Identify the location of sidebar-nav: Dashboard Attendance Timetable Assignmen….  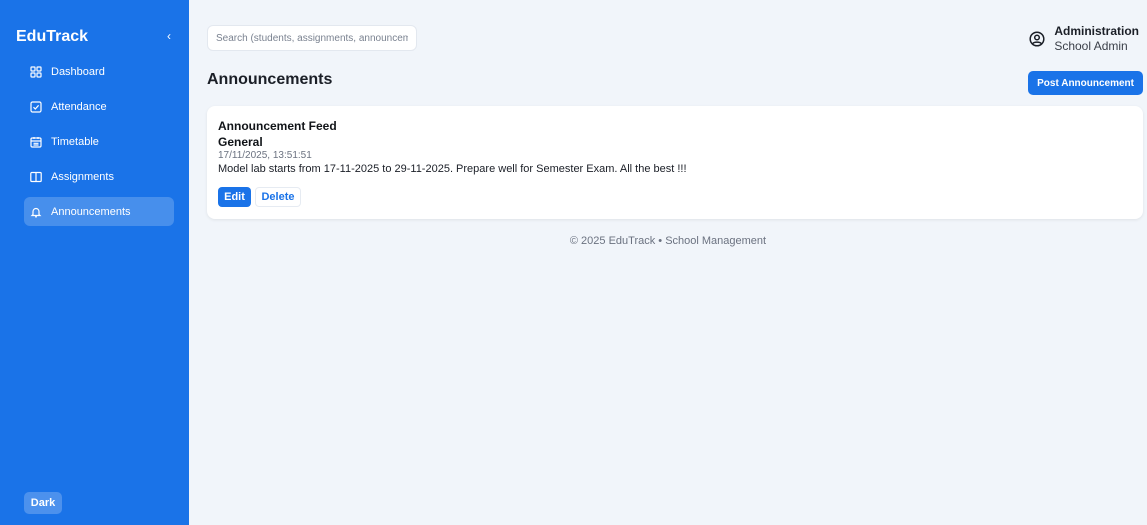
(99, 144).